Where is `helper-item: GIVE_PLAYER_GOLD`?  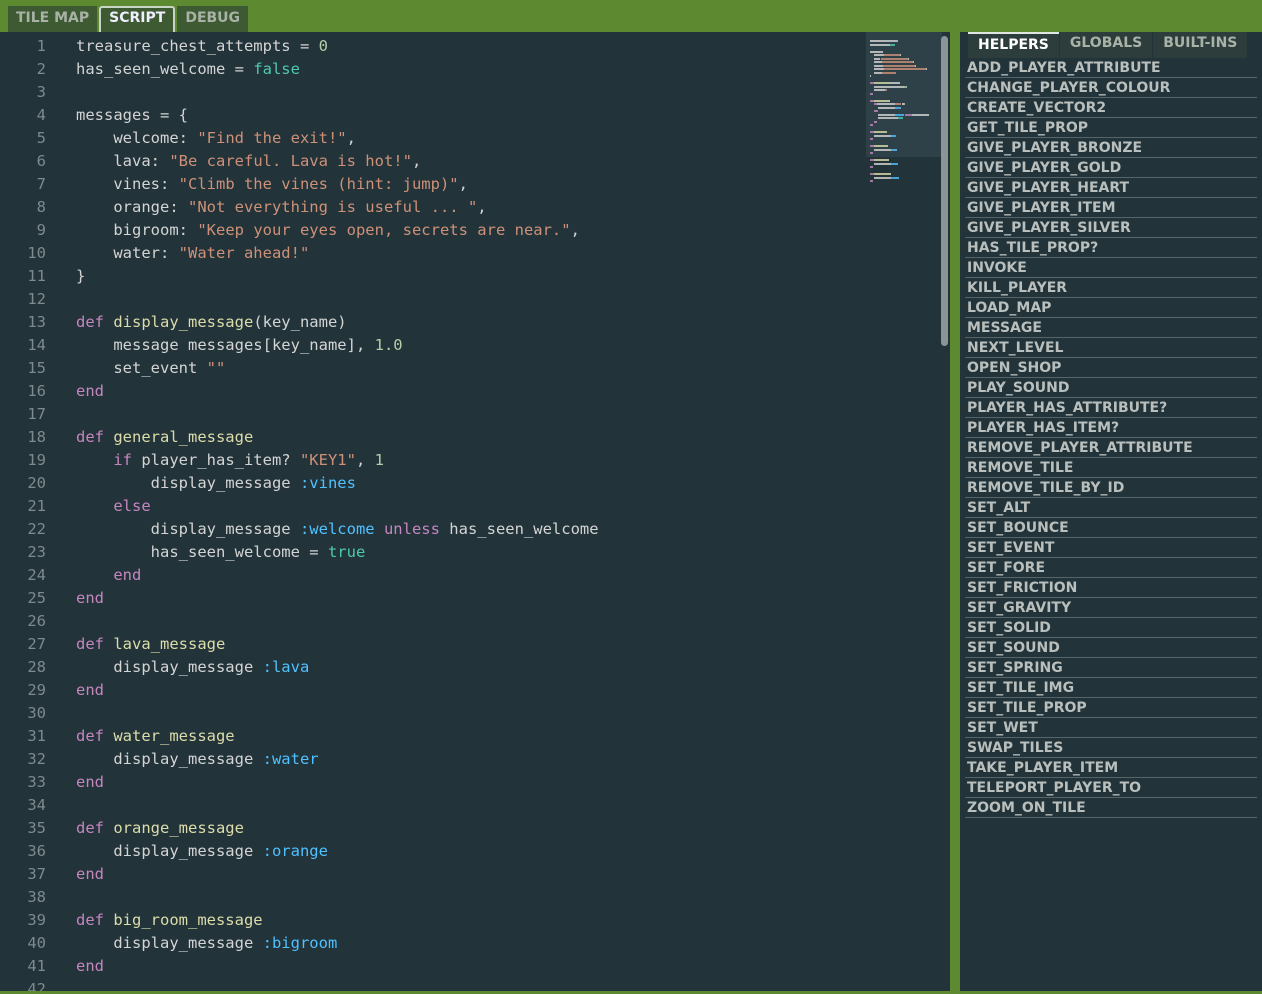
helper-item: GIVE_PLAYER_GOLD is located at coordinates (1111, 168).